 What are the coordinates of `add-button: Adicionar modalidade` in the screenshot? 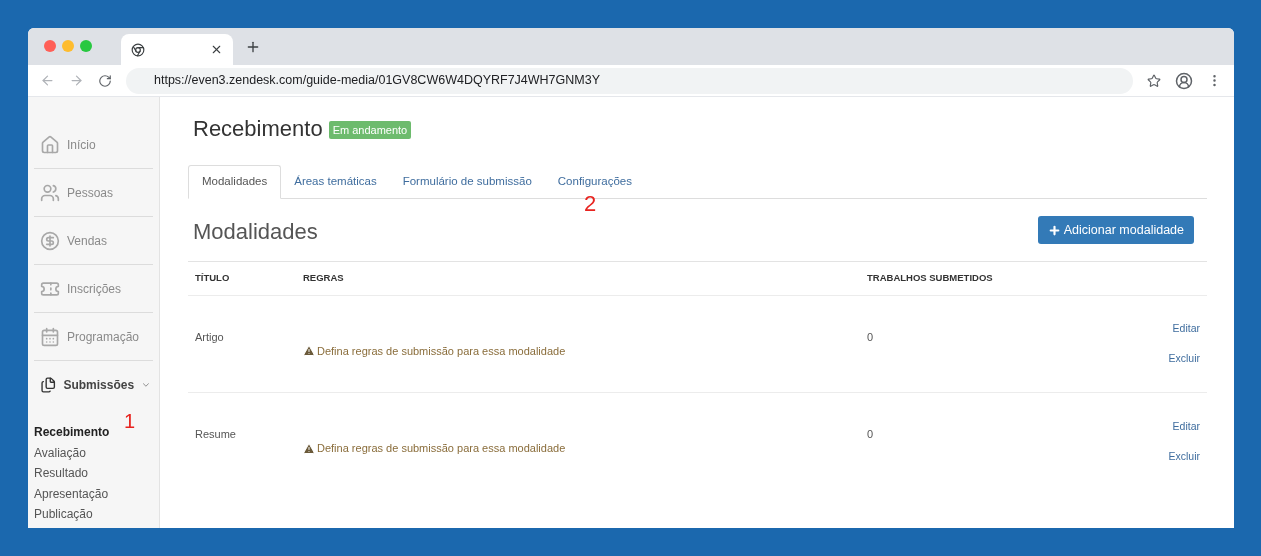 It's located at (1115, 230).